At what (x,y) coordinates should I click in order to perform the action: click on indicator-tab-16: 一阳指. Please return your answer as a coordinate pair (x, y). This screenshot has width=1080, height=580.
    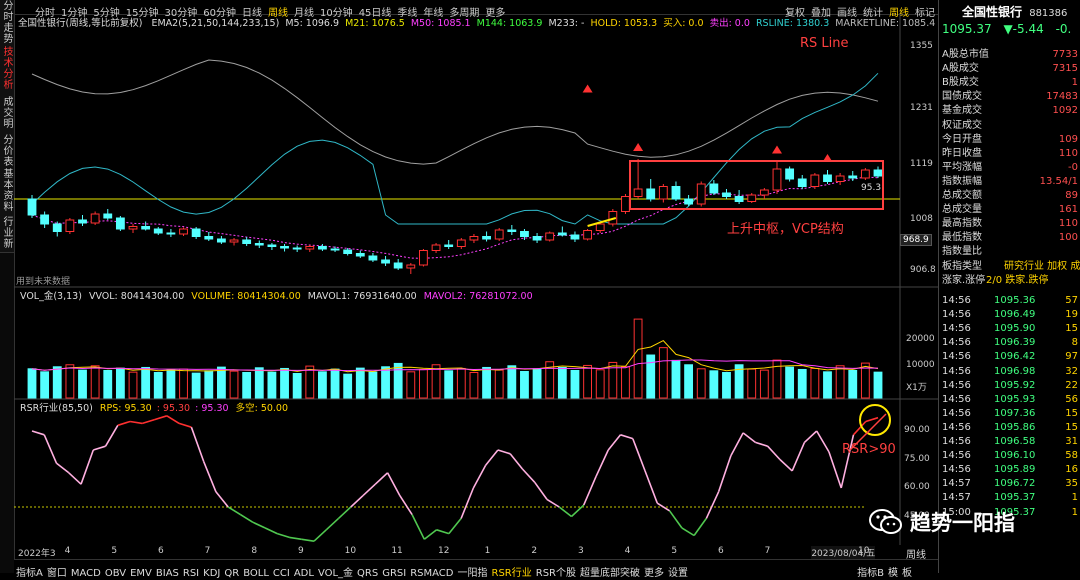
    Looking at the image, I should click on (473, 574).